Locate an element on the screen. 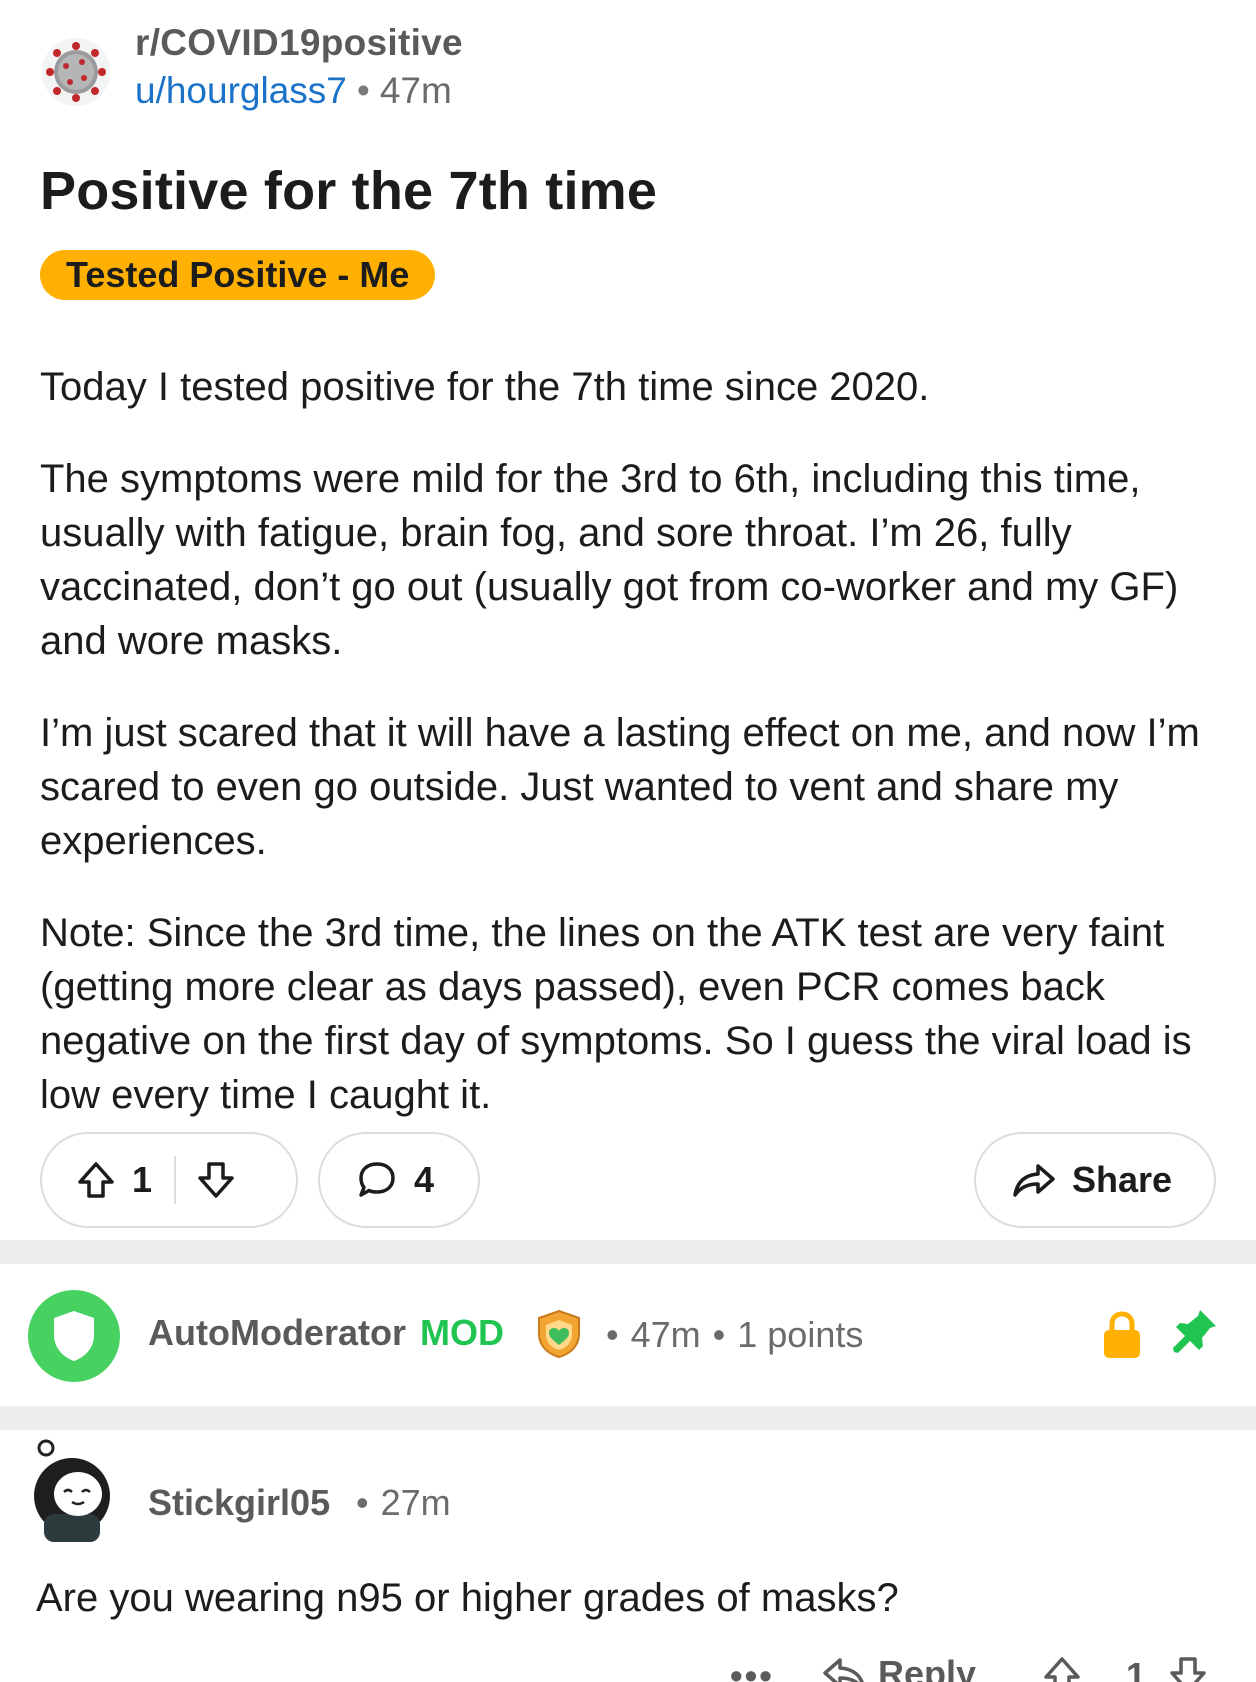  reply-button: Reply is located at coordinates (899, 1667).